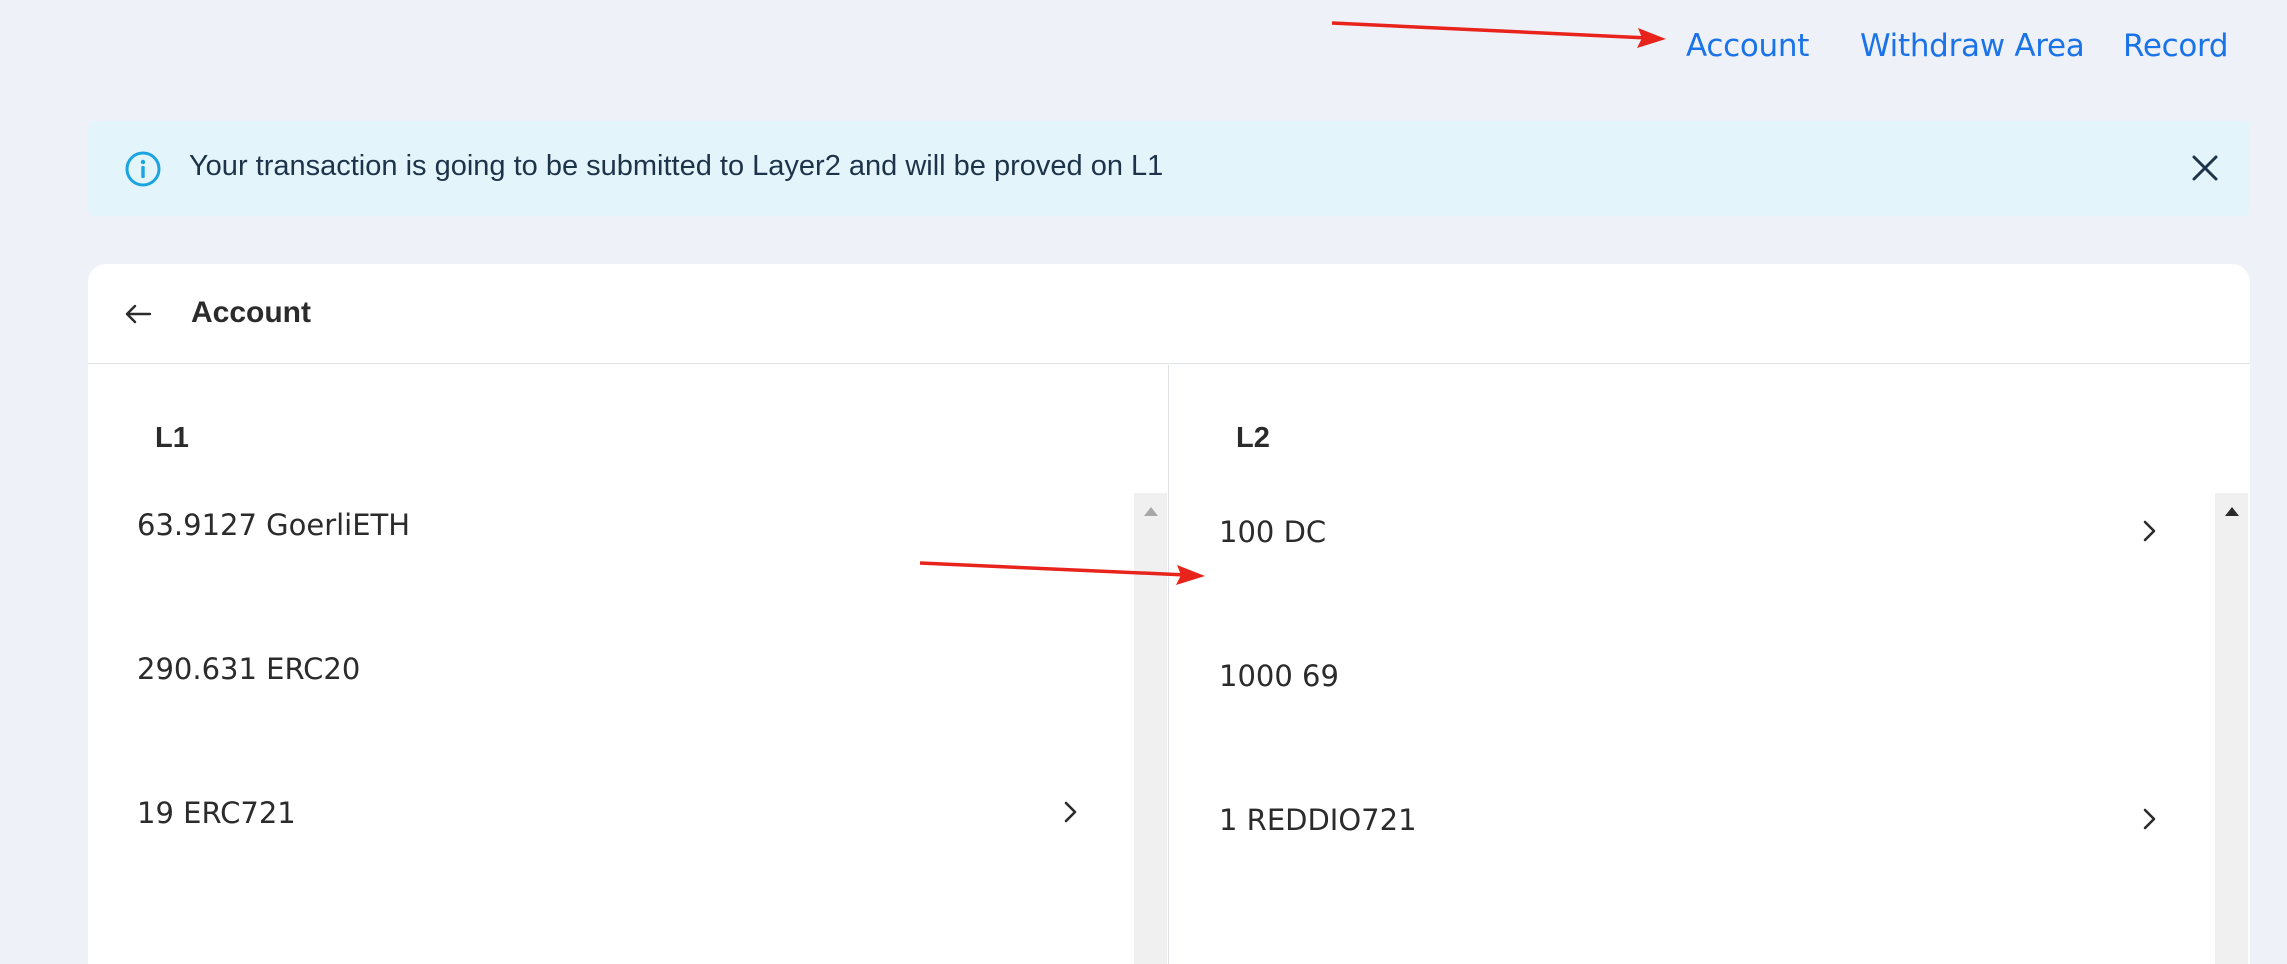 Image resolution: width=2287 pixels, height=964 pixels. What do you see at coordinates (1690, 694) in the screenshot?
I see `l2-list-item: 1000 69` at bounding box center [1690, 694].